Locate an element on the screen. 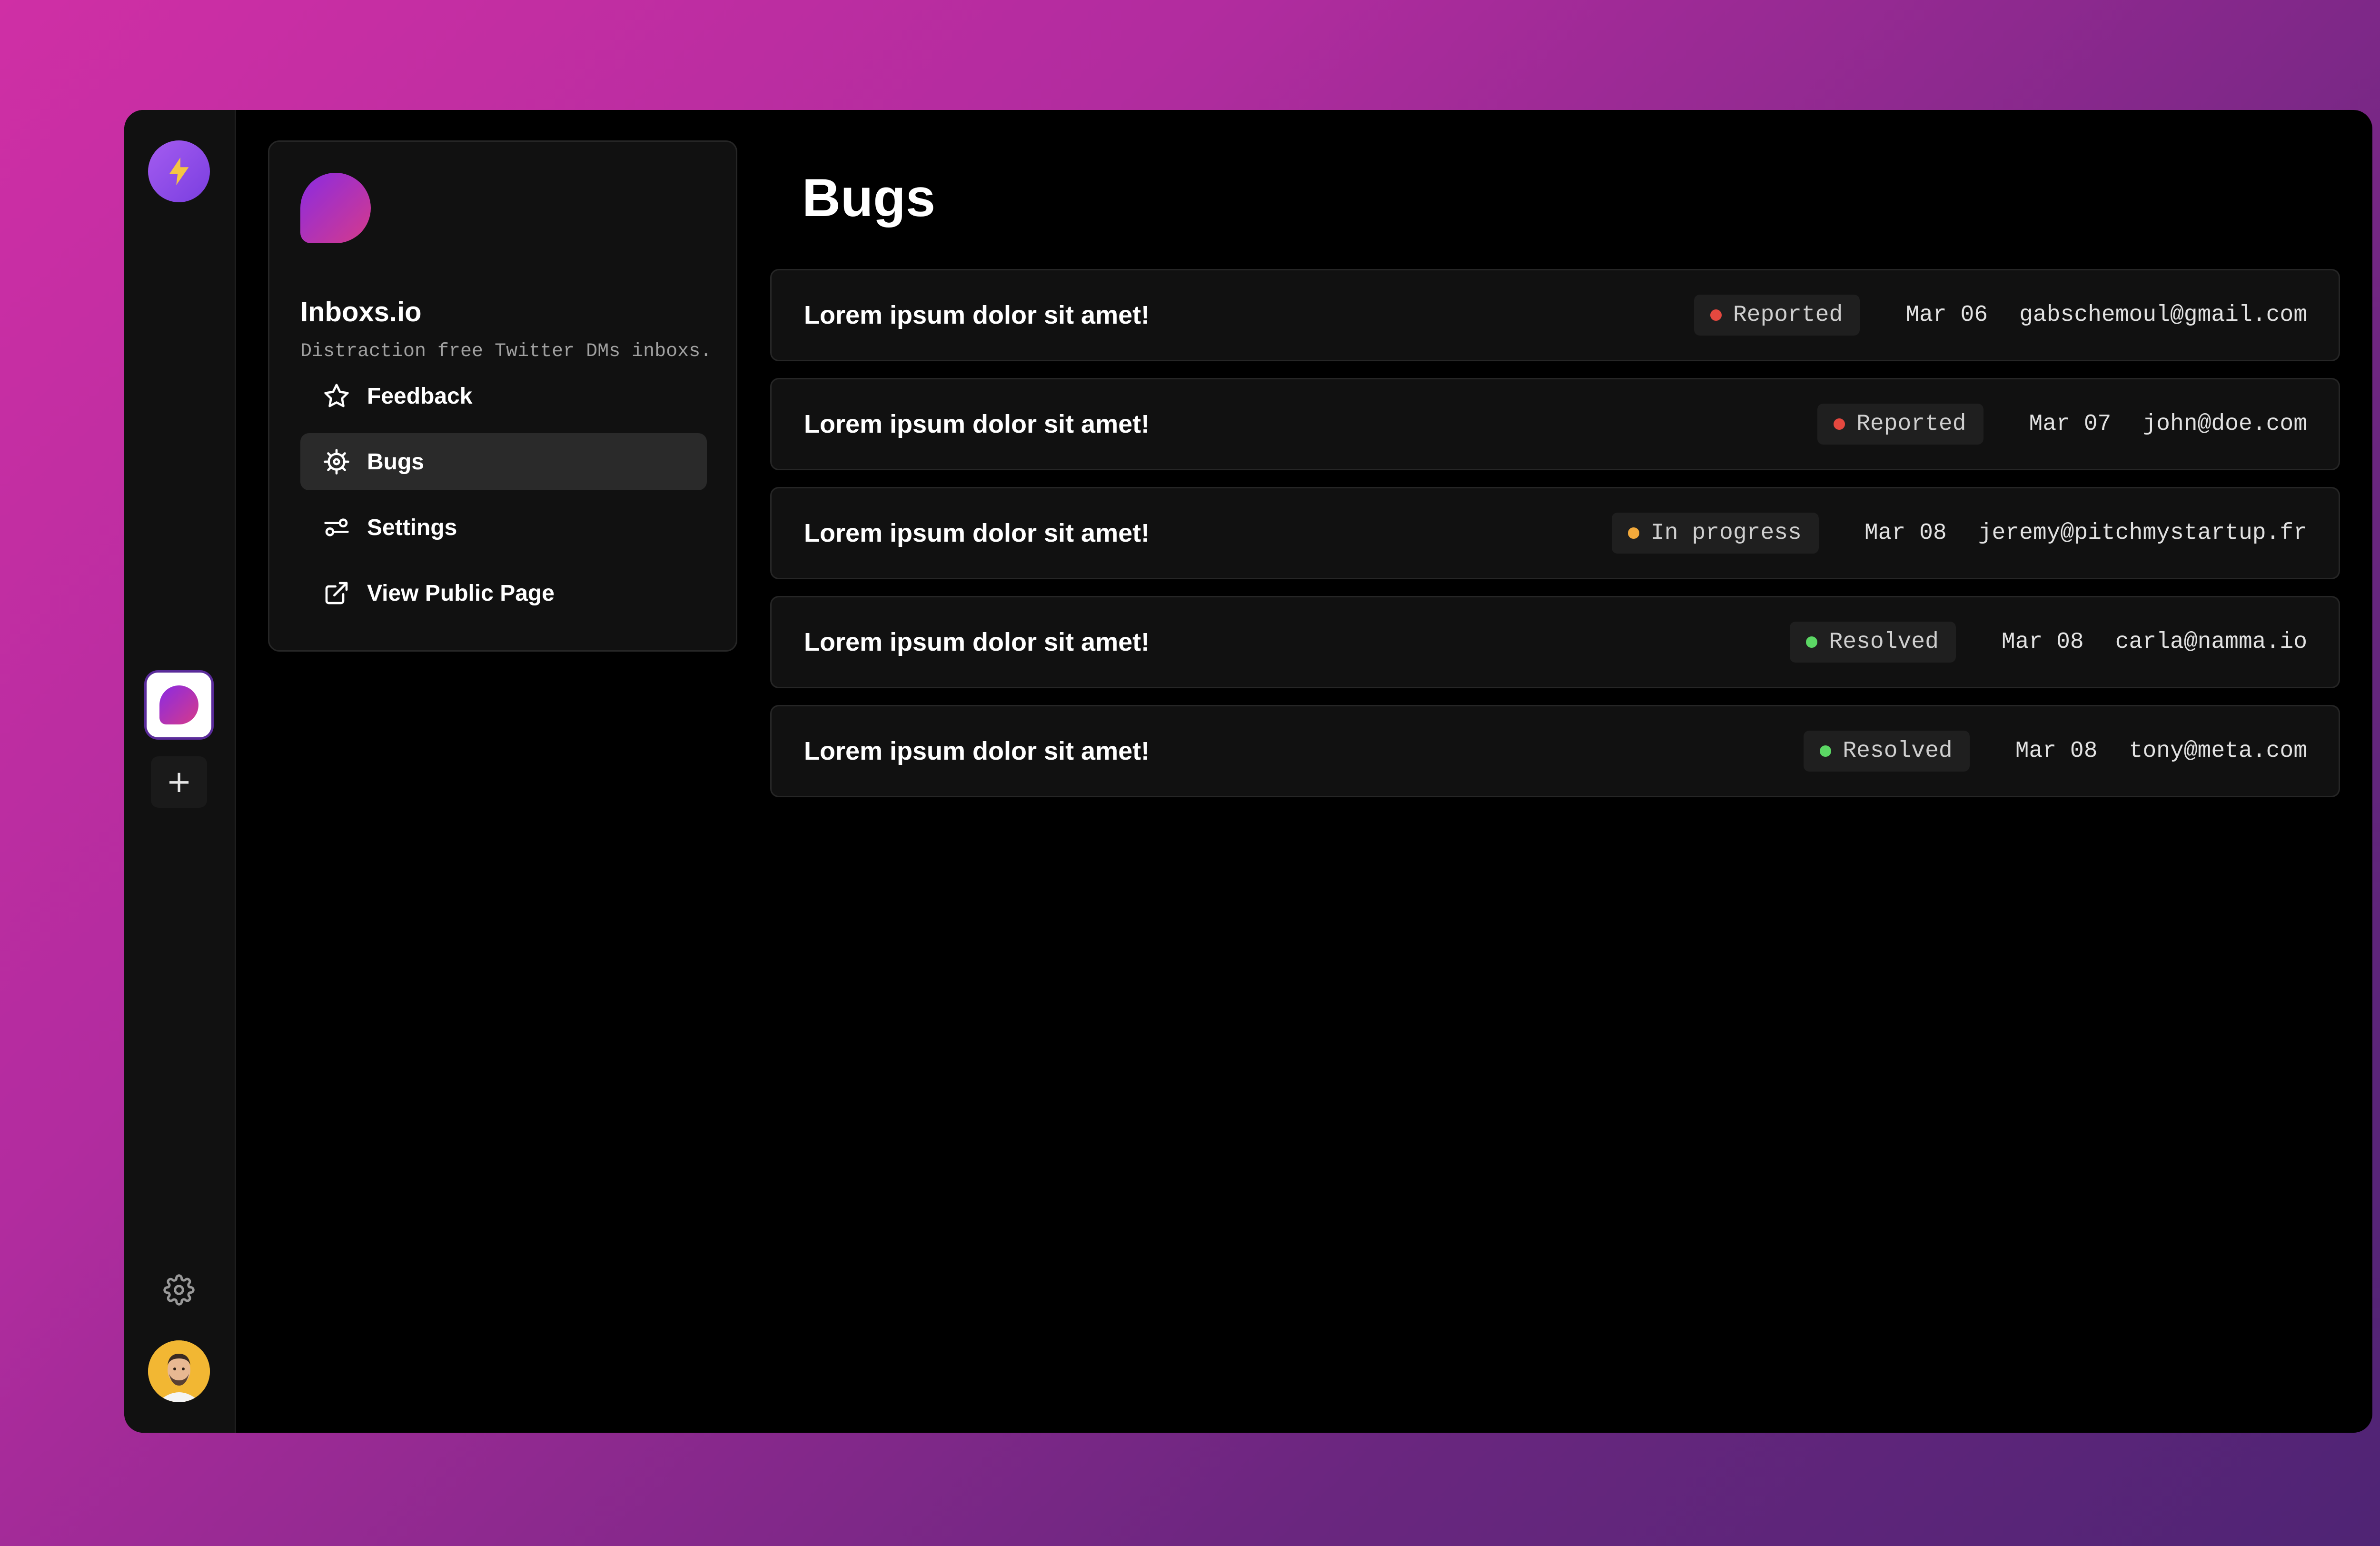  workspace-inboxs-button is located at coordinates (179, 705).